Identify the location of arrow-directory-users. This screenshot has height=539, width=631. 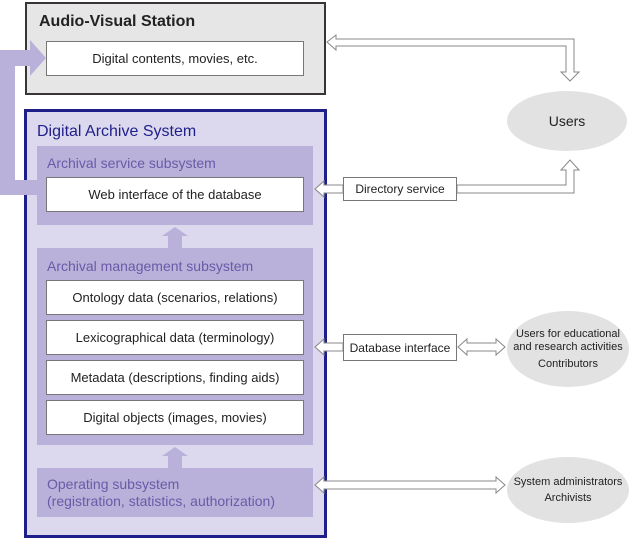
(518, 176).